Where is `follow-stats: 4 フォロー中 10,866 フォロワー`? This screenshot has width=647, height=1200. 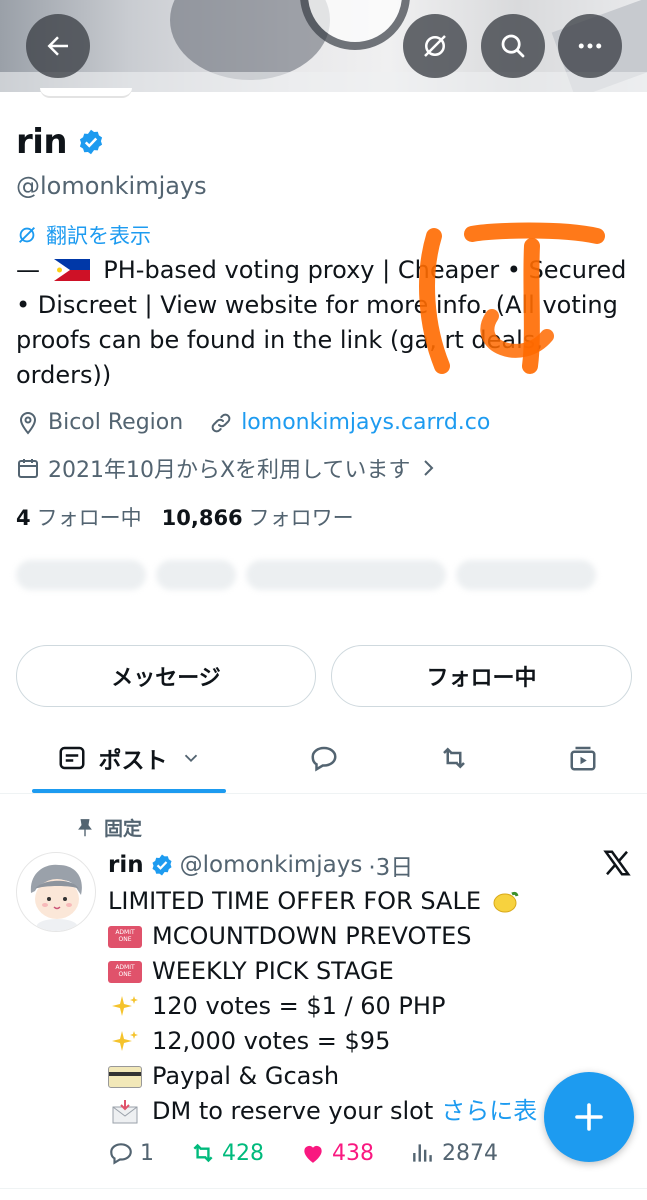 follow-stats: 4 フォロー中 10,866 フォロワー is located at coordinates (185, 517).